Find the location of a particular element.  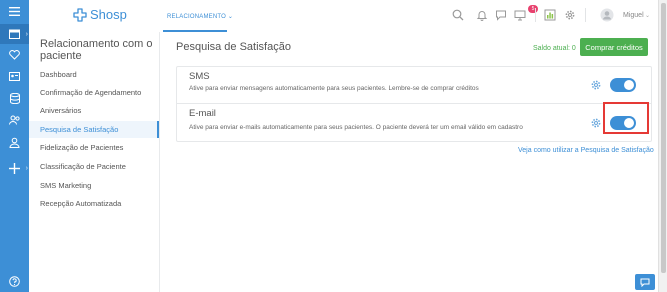

nav-item-confirmacao: Confirmação de Agendamento is located at coordinates (90, 92).